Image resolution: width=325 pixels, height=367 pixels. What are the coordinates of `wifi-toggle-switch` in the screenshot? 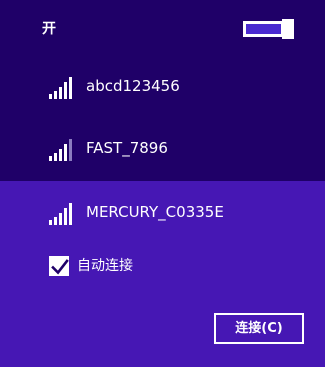 It's located at (268, 29).